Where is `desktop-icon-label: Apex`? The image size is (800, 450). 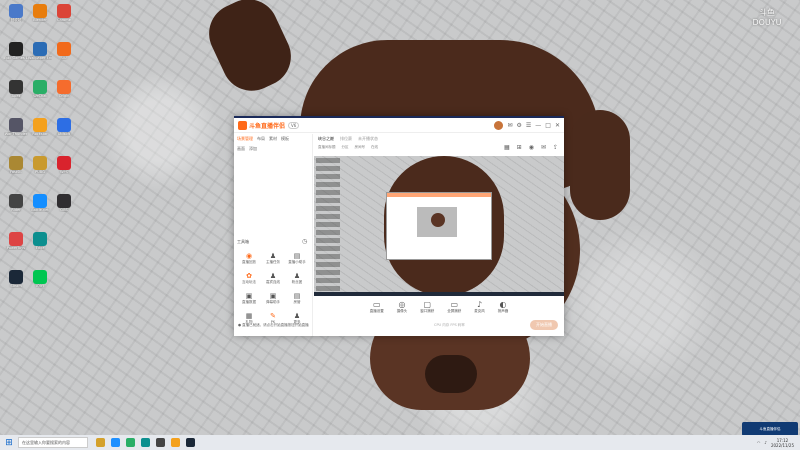 desktop-icon-label: Apex is located at coordinates (16, 96).